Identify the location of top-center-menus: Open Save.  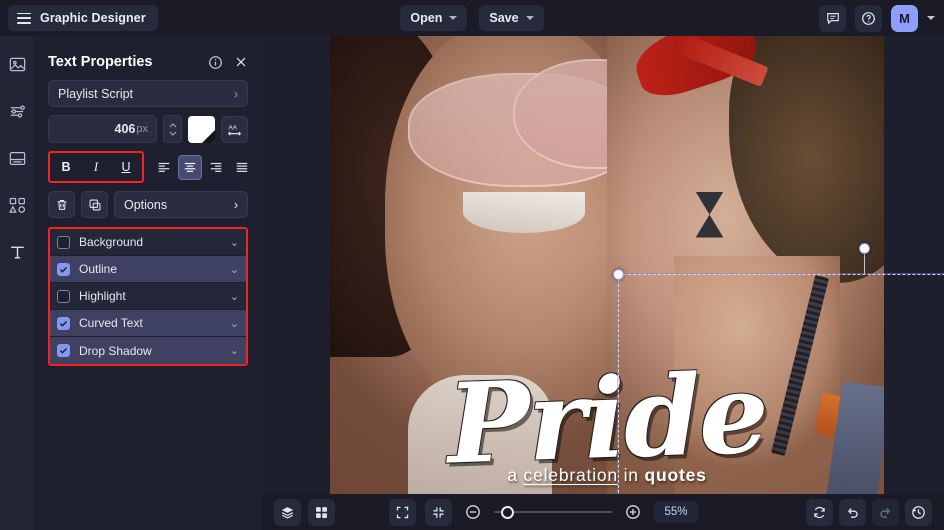
(472, 18).